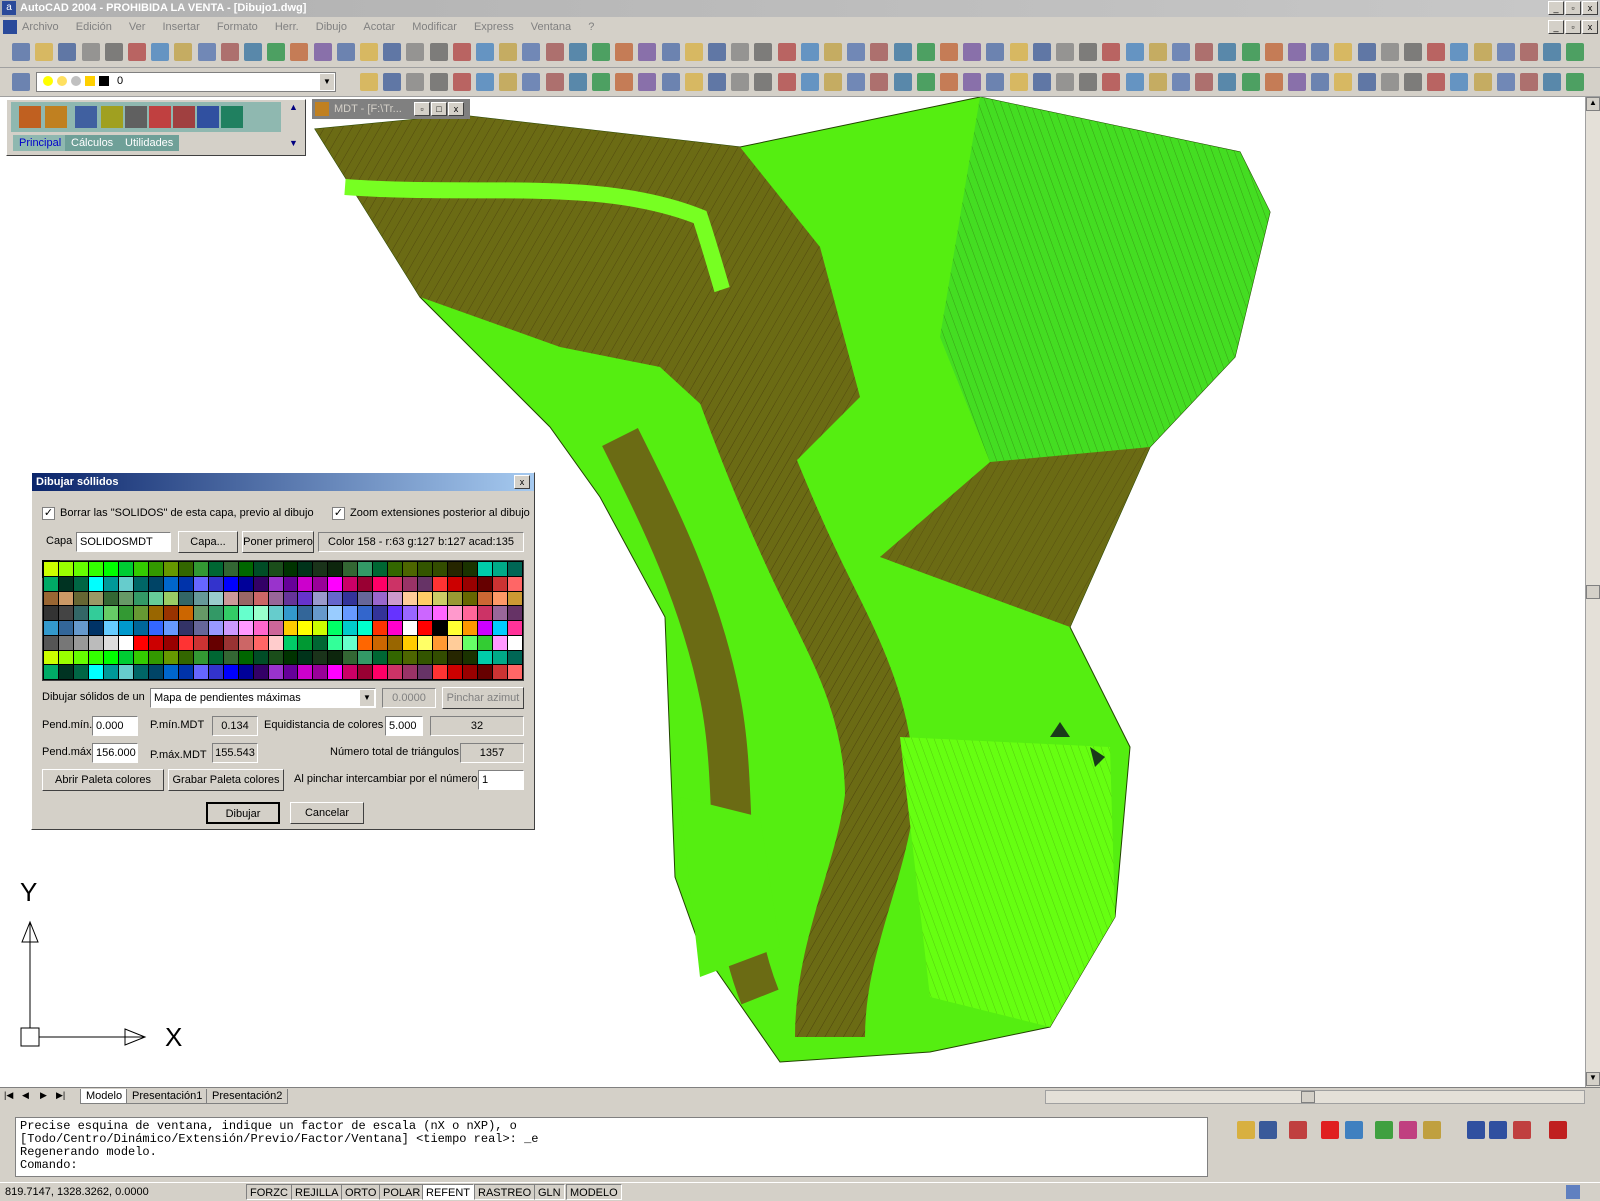 The width and height of the screenshot is (1600, 1201). What do you see at coordinates (294, 127) in the screenshot?
I see `toolbar-scroll: ▲ ▼` at bounding box center [294, 127].